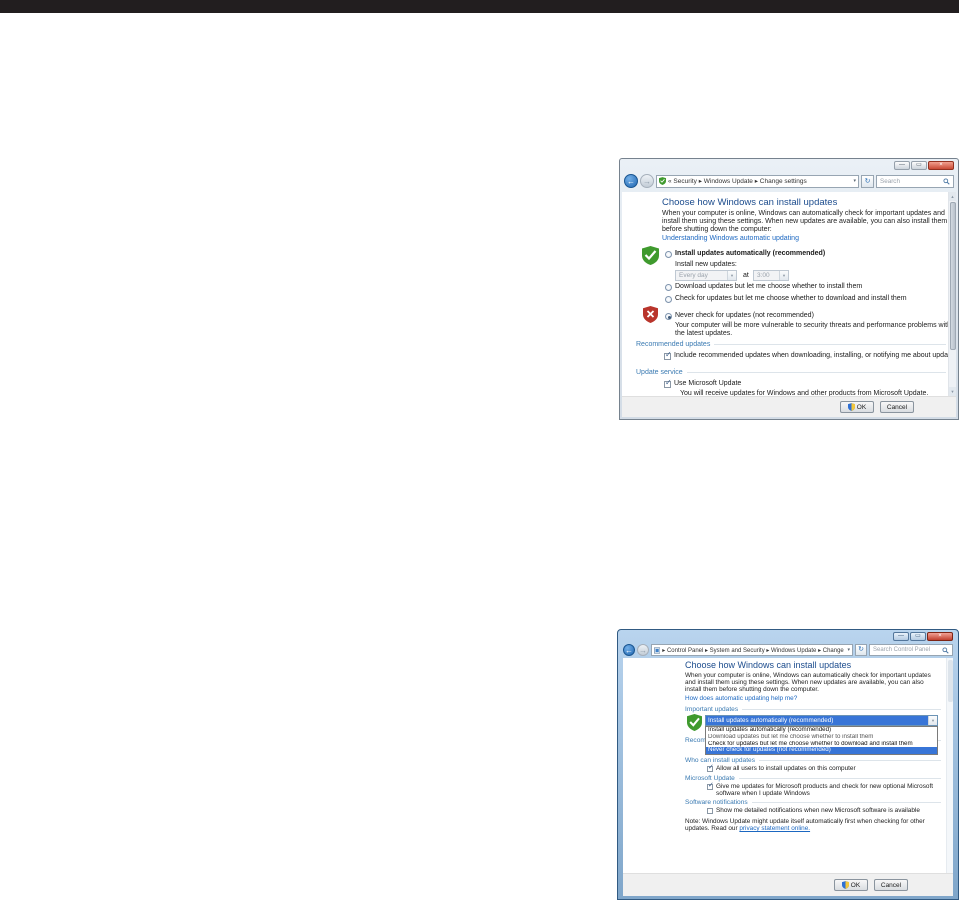 Image resolution: width=959 pixels, height=903 pixels. I want to click on search-input: Search, so click(915, 181).